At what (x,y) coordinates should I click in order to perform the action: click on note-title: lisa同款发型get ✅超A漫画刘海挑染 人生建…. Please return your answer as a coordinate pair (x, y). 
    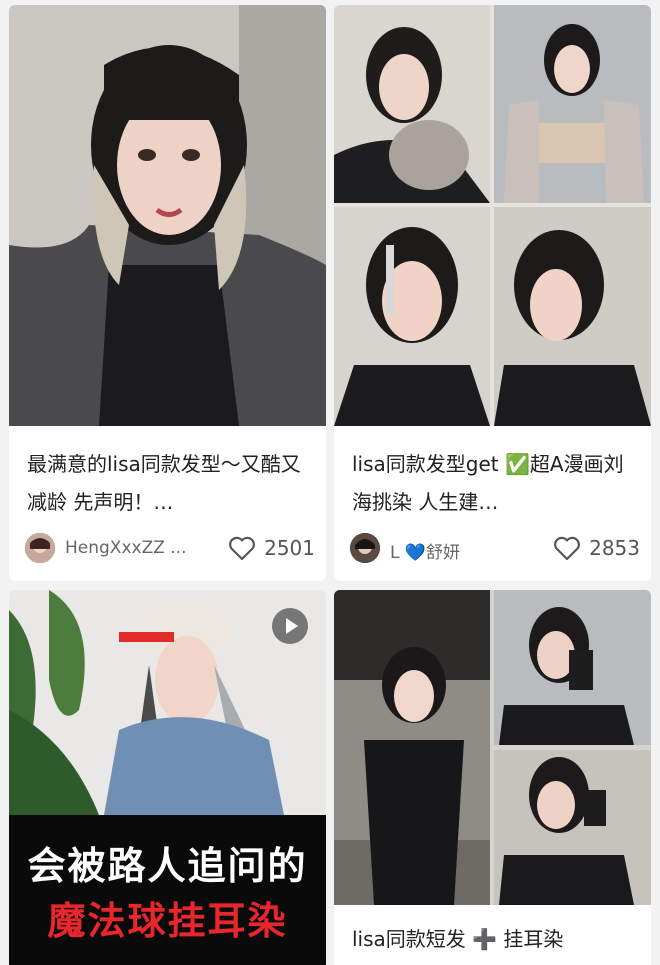
    Looking at the image, I should click on (494, 483).